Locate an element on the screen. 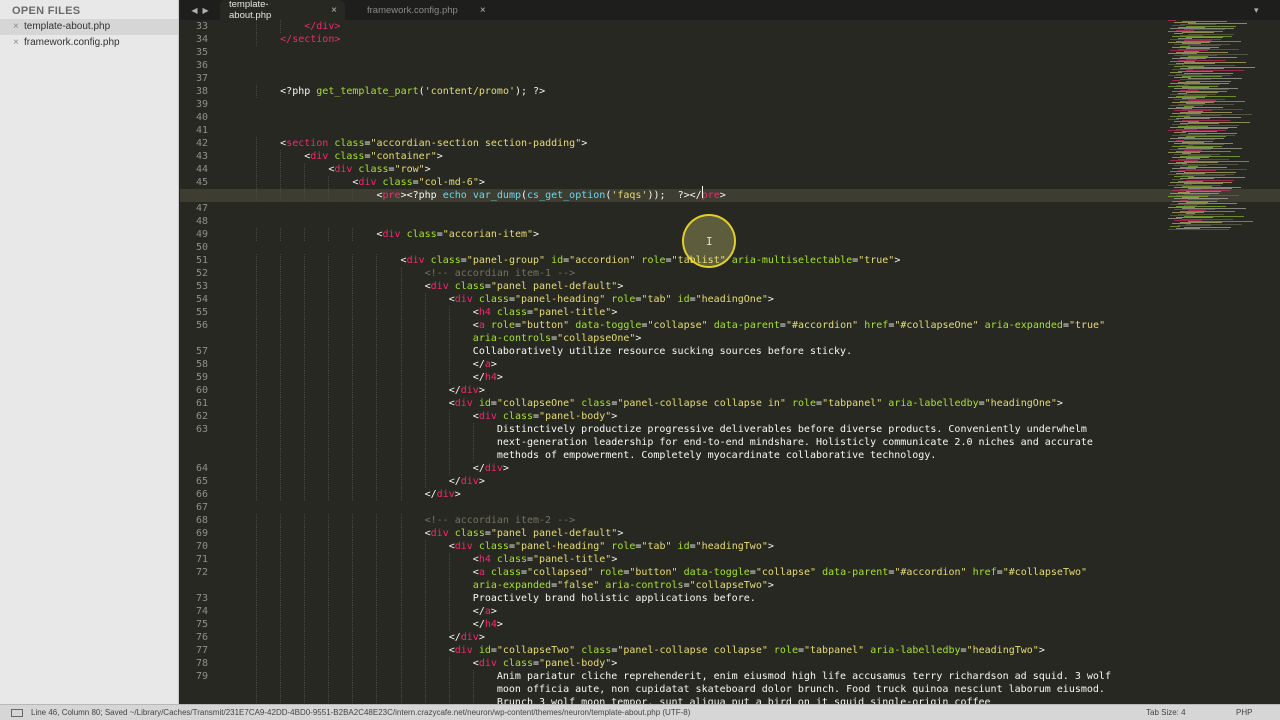  tab-size-indicator: Tab Size: 4 is located at coordinates (1191, 712).